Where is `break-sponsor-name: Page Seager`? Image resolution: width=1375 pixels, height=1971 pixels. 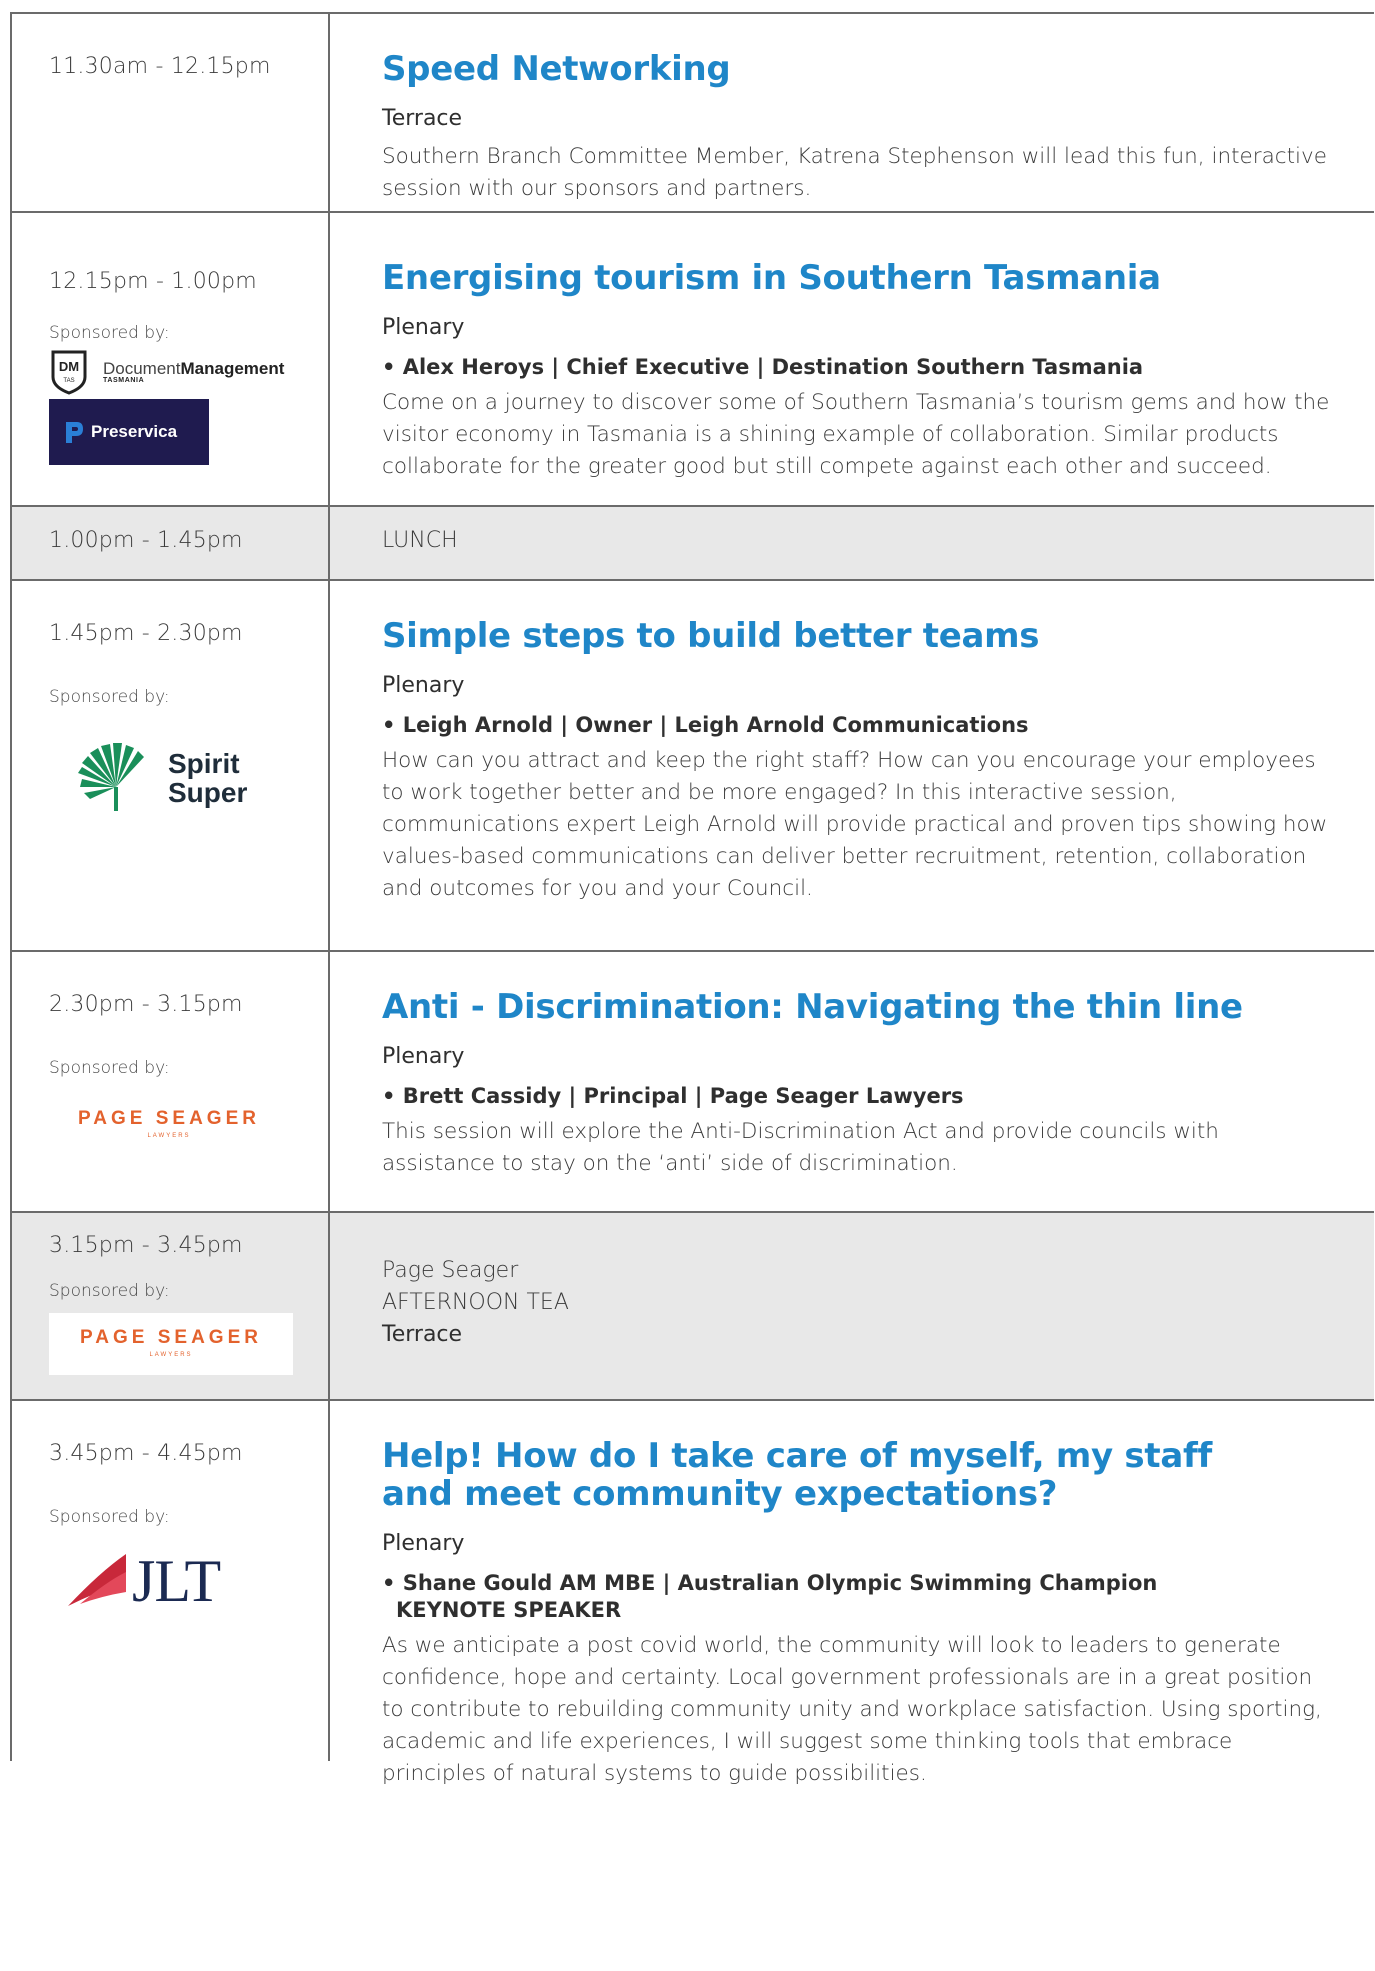
break-sponsor-name: Page Seager is located at coordinates (450, 1270).